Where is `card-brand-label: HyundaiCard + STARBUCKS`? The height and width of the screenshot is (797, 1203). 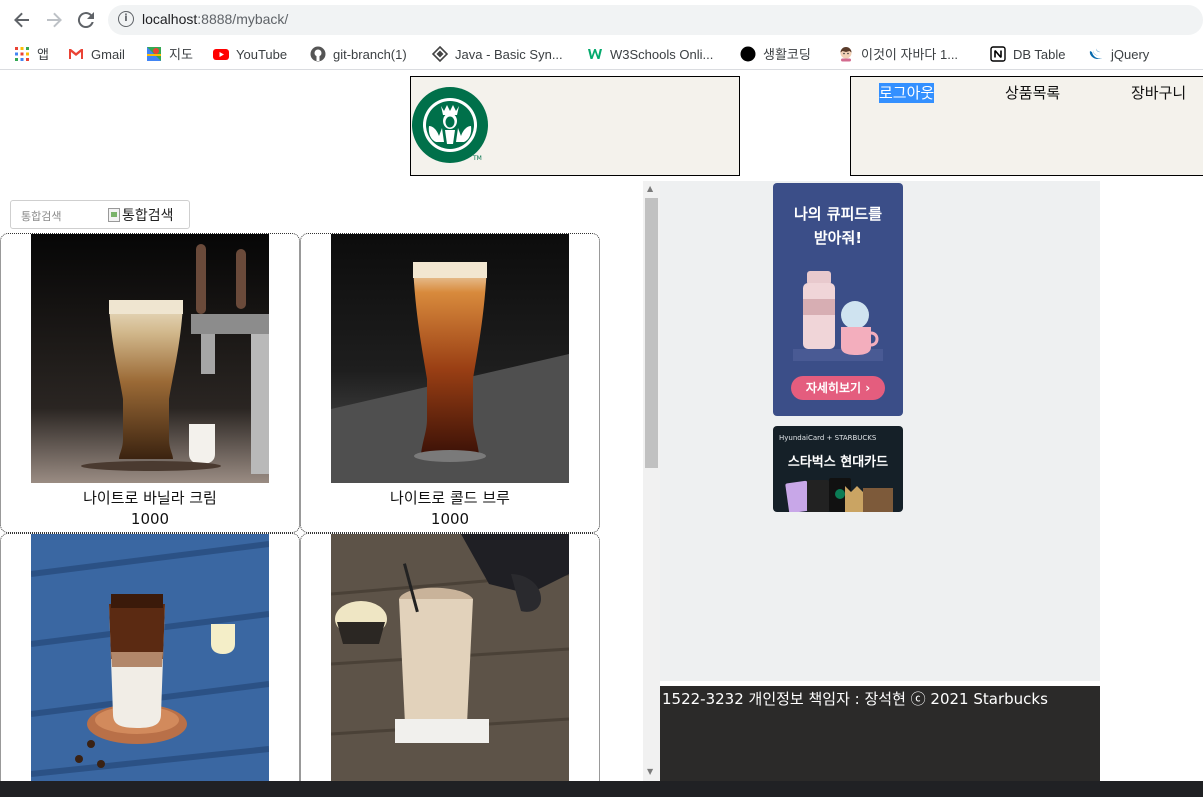
card-brand-label: HyundaiCard + STARBUCKS is located at coordinates (828, 438).